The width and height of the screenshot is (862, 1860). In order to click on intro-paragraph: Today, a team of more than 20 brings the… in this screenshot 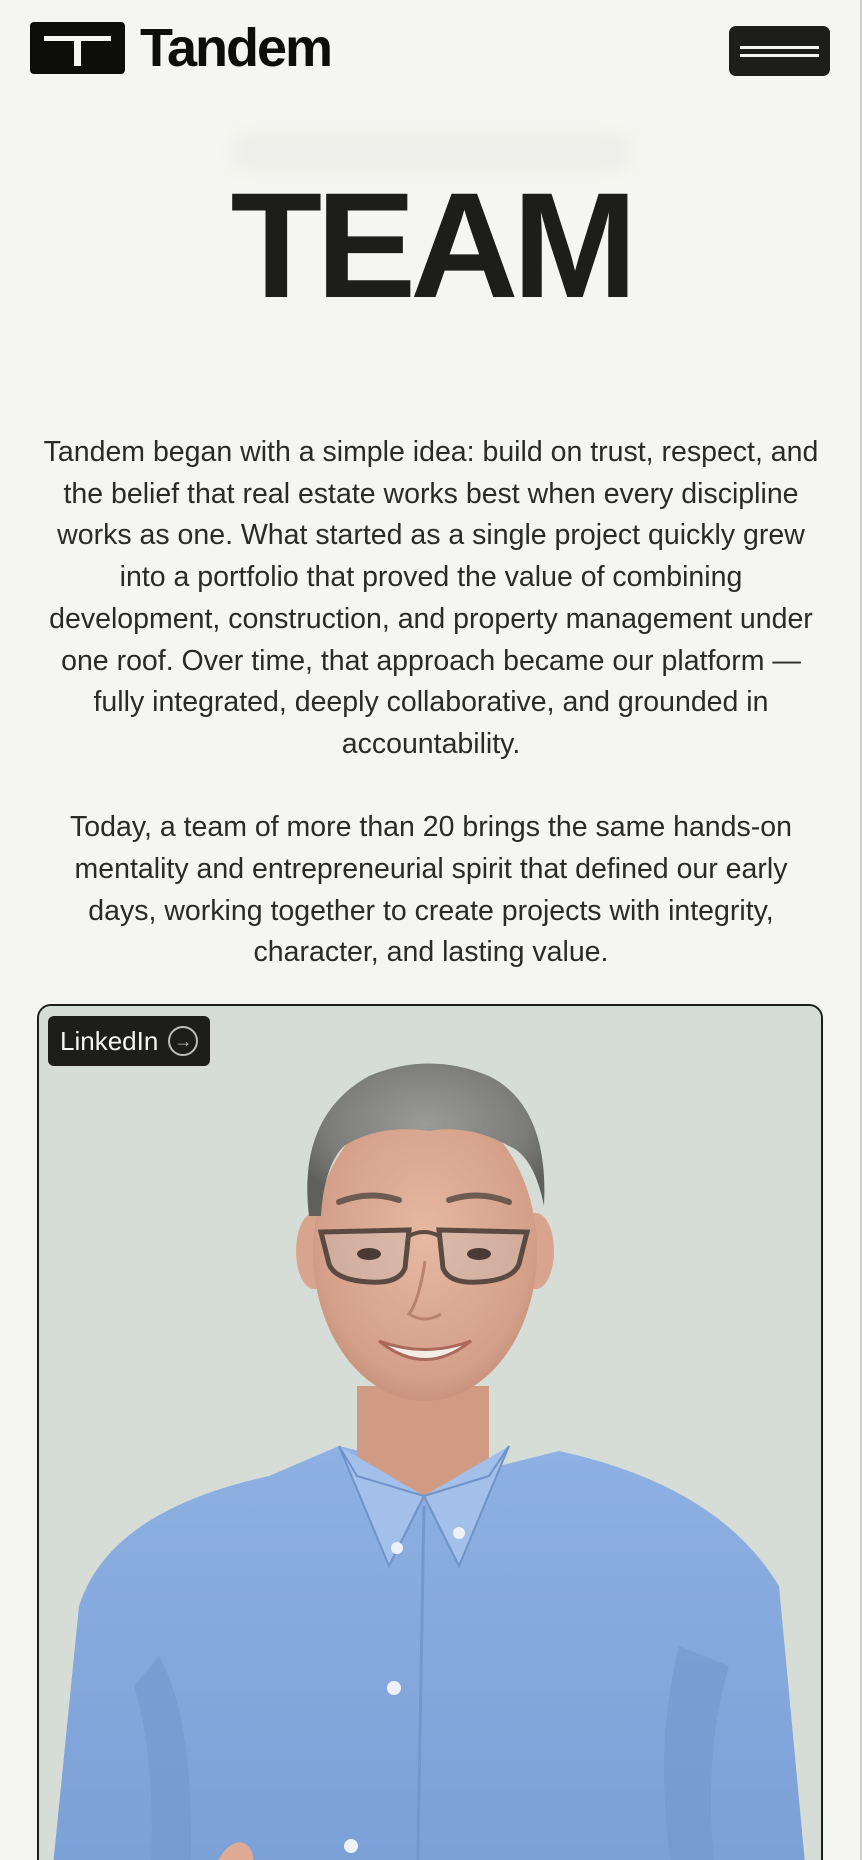, I will do `click(431, 890)`.